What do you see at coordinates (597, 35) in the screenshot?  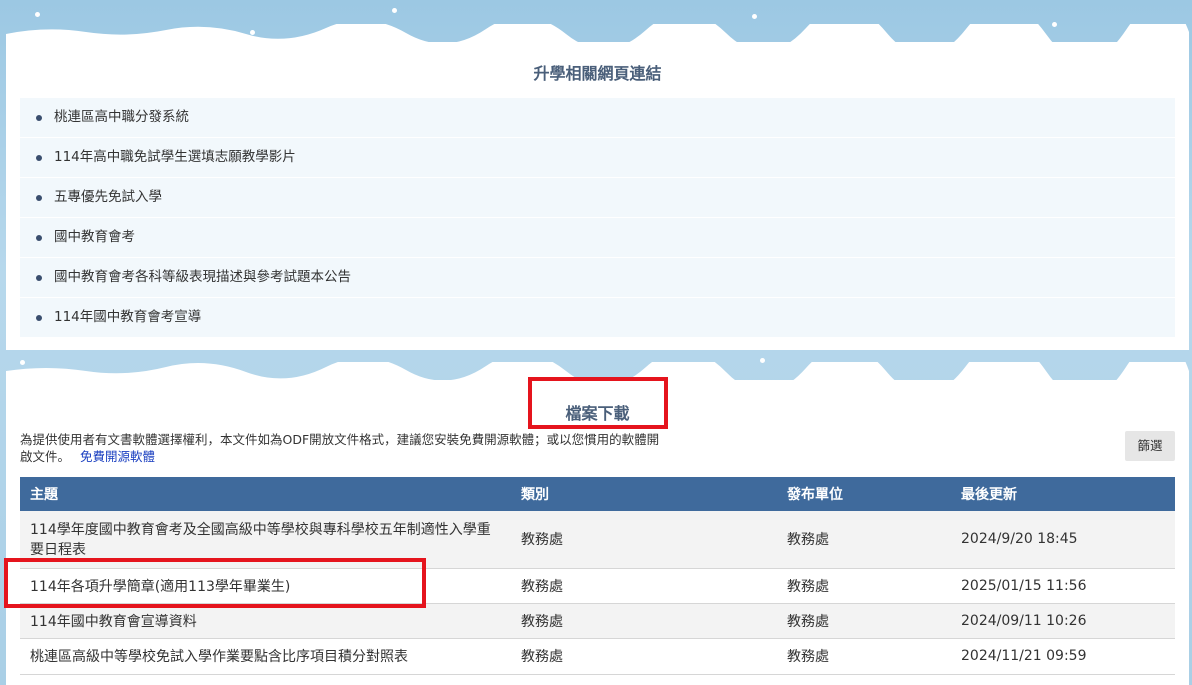 I see `snow-edge-decoration` at bounding box center [597, 35].